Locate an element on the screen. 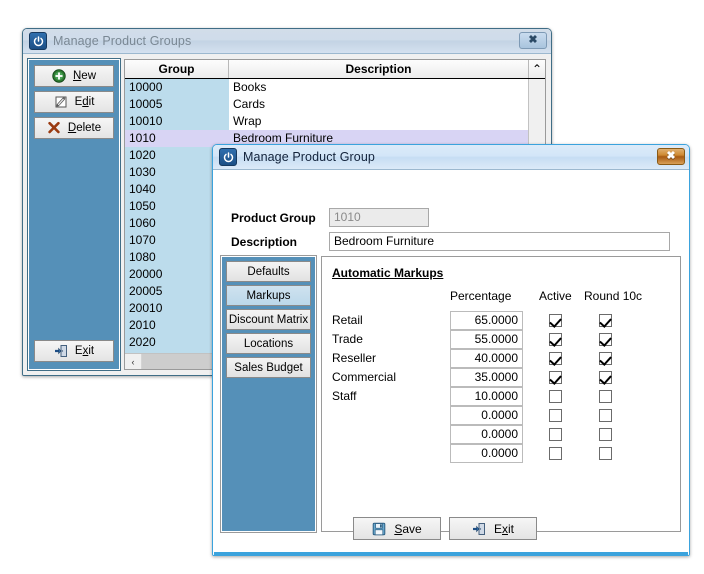  markup-percentage-input: 65.0000 is located at coordinates (486, 320).